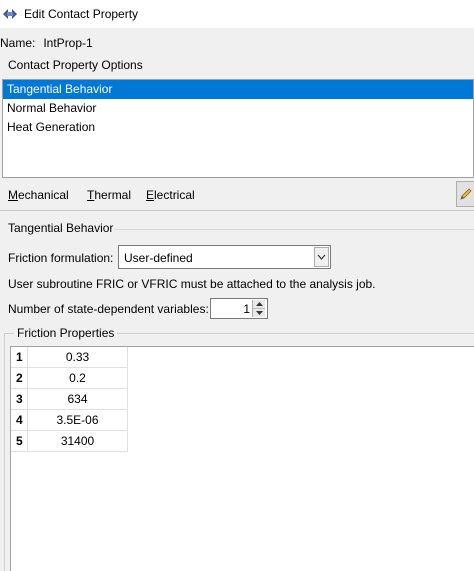  I want to click on section-divider, so click(294, 229).